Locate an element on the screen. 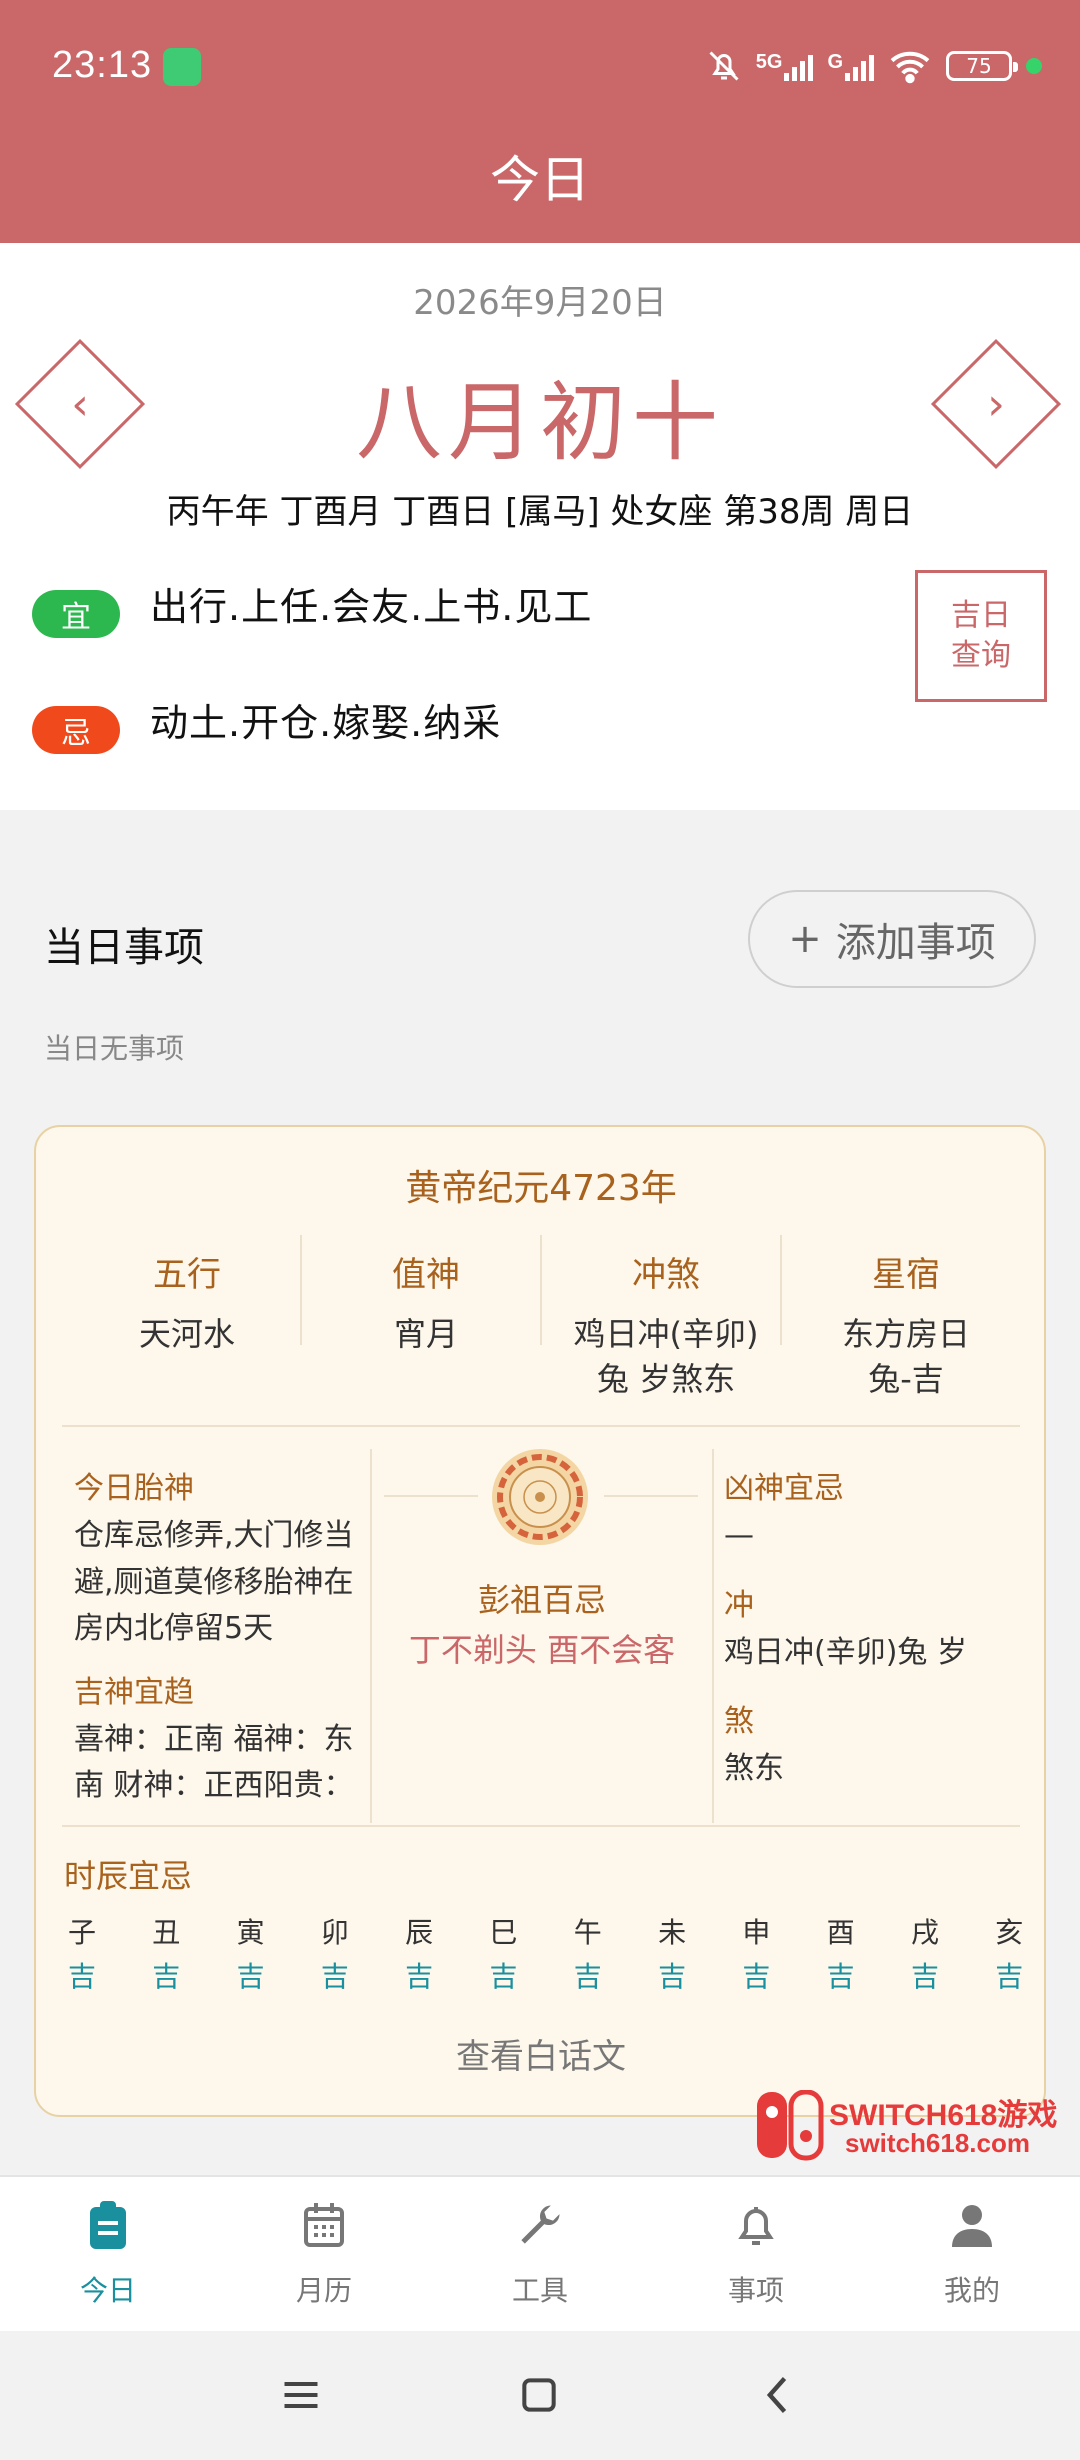  clipboard-icon is located at coordinates (108, 2225).